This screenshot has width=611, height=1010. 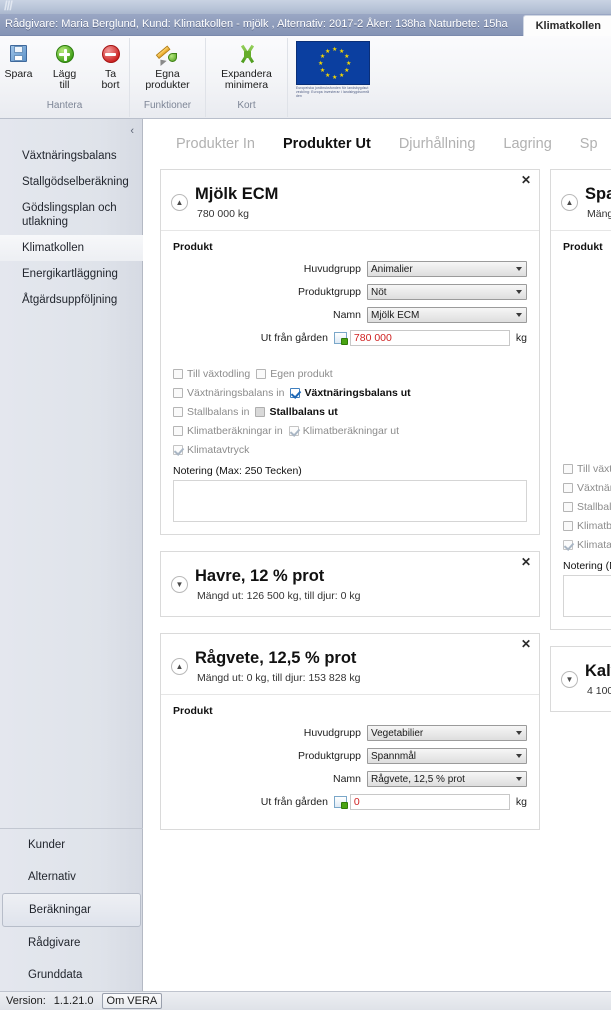 I want to click on select-produktgrupp: Spannmål, so click(x=447, y=756).